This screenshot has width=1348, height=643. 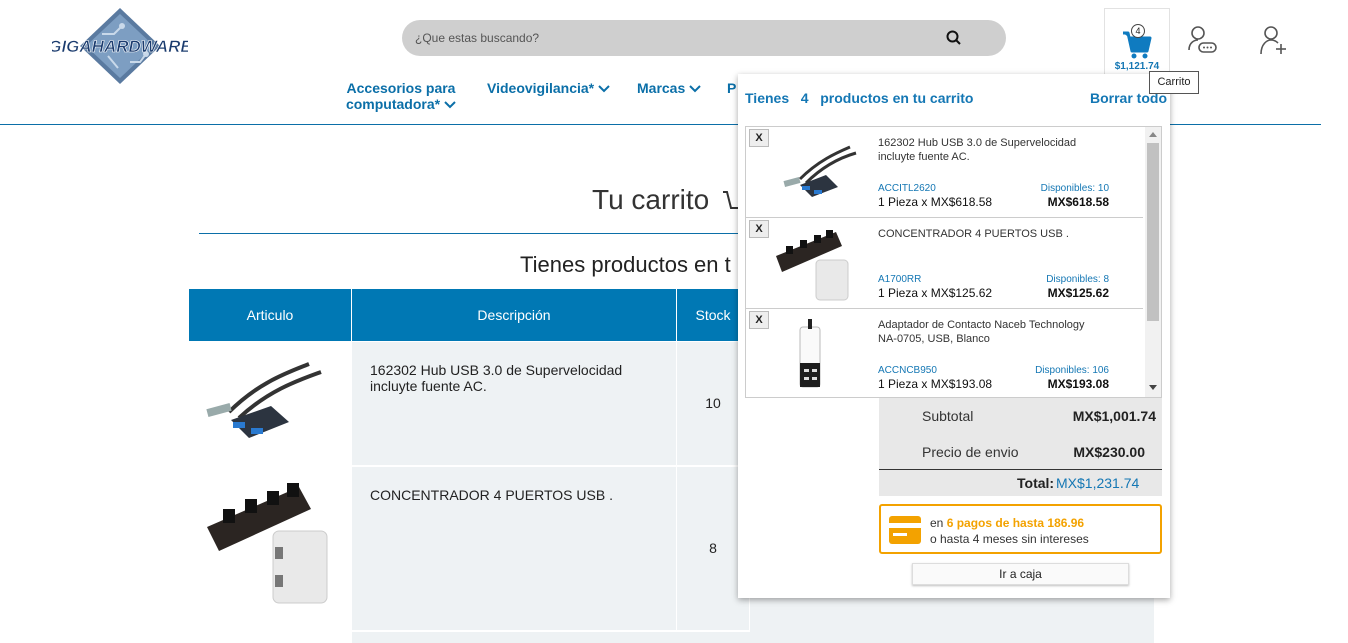 What do you see at coordinates (1007, 523) in the screenshot?
I see `promo-line-1: en 6 pagos de hasta 186.96` at bounding box center [1007, 523].